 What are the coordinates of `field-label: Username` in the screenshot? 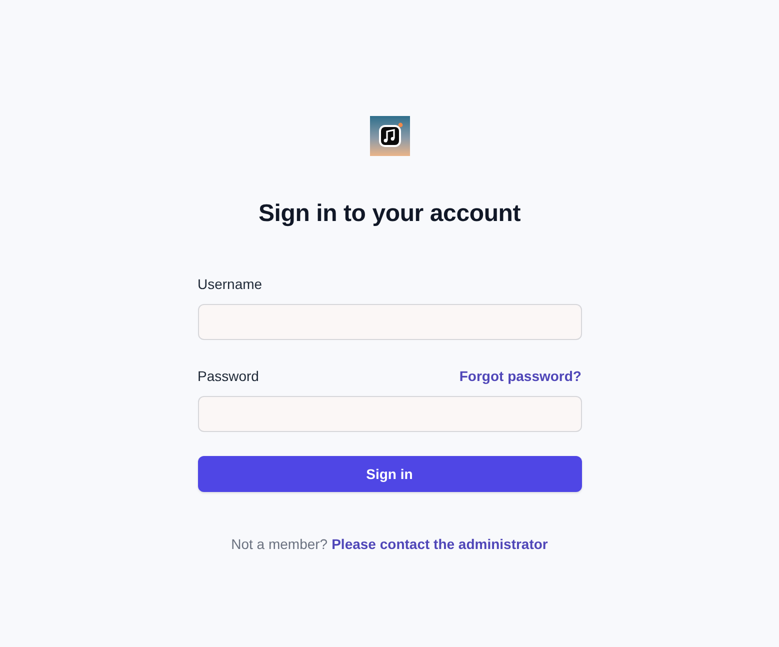 It's located at (230, 284).